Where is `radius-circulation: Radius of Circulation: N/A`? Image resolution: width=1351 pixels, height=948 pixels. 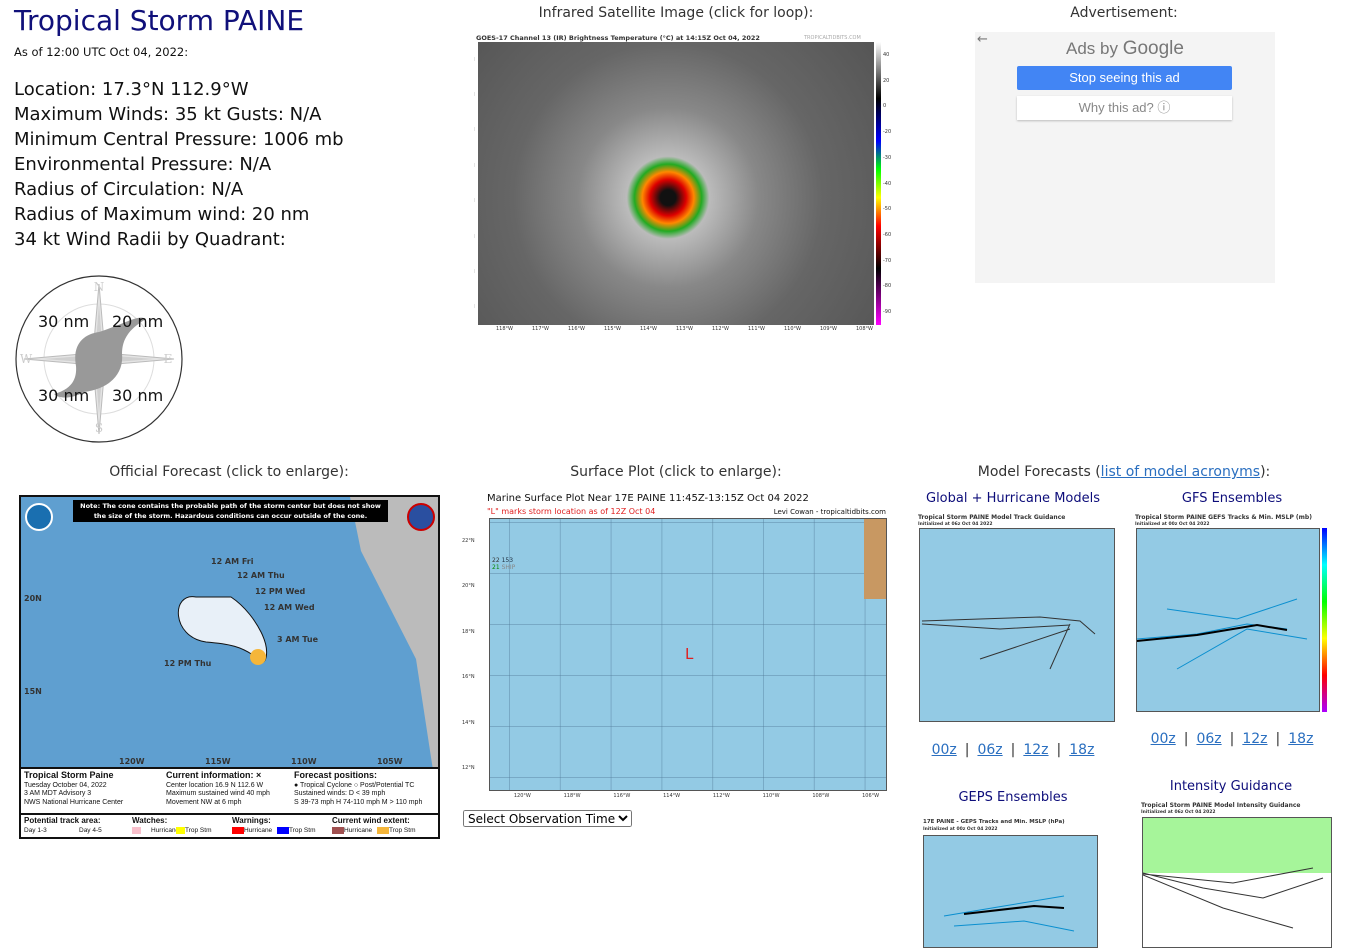 radius-circulation: Radius of Circulation: N/A is located at coordinates (129, 189).